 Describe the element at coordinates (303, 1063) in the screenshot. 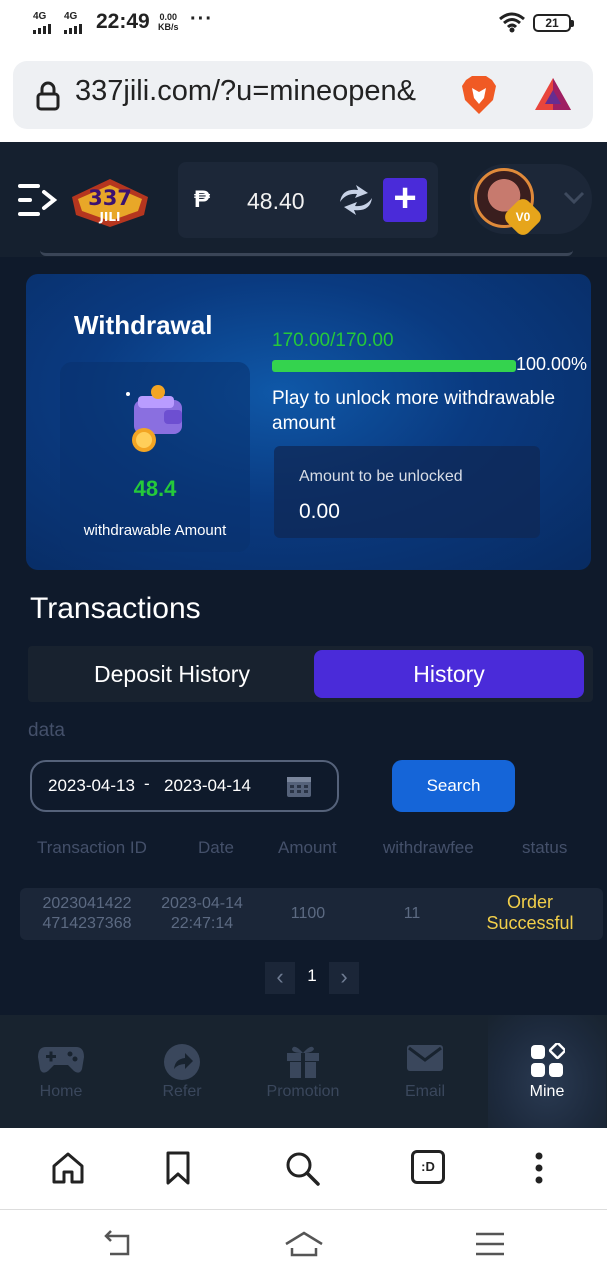

I see `gift-icon` at that location.